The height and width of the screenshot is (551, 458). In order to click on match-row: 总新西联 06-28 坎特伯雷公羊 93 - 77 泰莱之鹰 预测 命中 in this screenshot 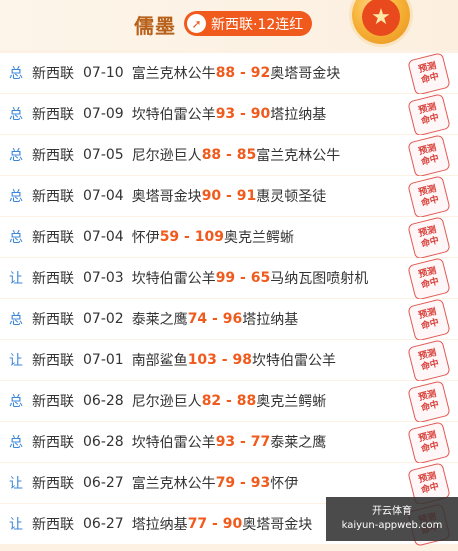, I will do `click(229, 443)`.